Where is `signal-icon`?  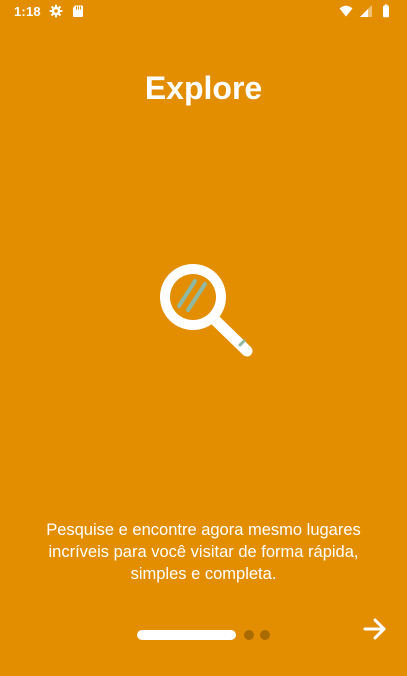
signal-icon is located at coordinates (366, 11).